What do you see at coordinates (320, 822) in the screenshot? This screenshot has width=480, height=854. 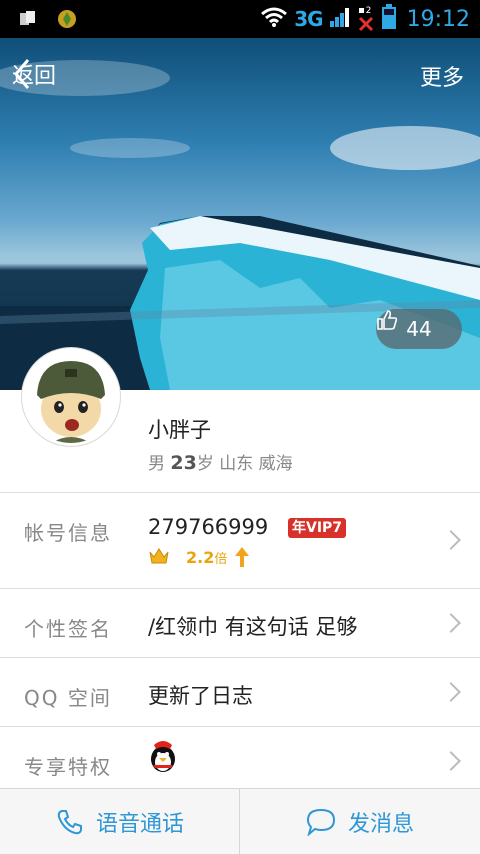 I see `chat-bubble-icon` at bounding box center [320, 822].